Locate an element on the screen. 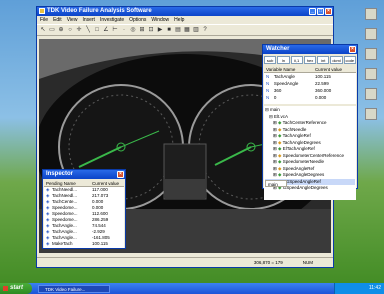 Image resolution: width=384 pixels, height=294 pixels. pointer-icon: ↖ is located at coordinates (43, 30).